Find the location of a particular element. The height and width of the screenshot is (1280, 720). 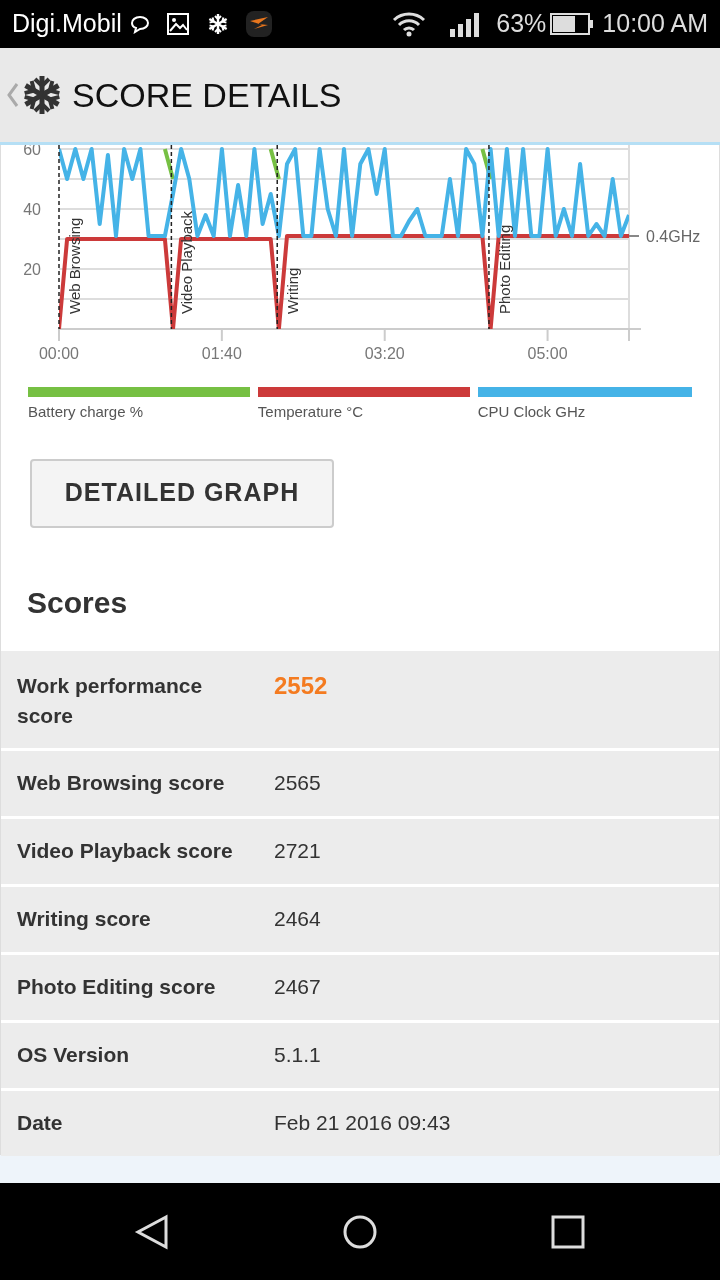

recents-icon is located at coordinates (568, 1231).